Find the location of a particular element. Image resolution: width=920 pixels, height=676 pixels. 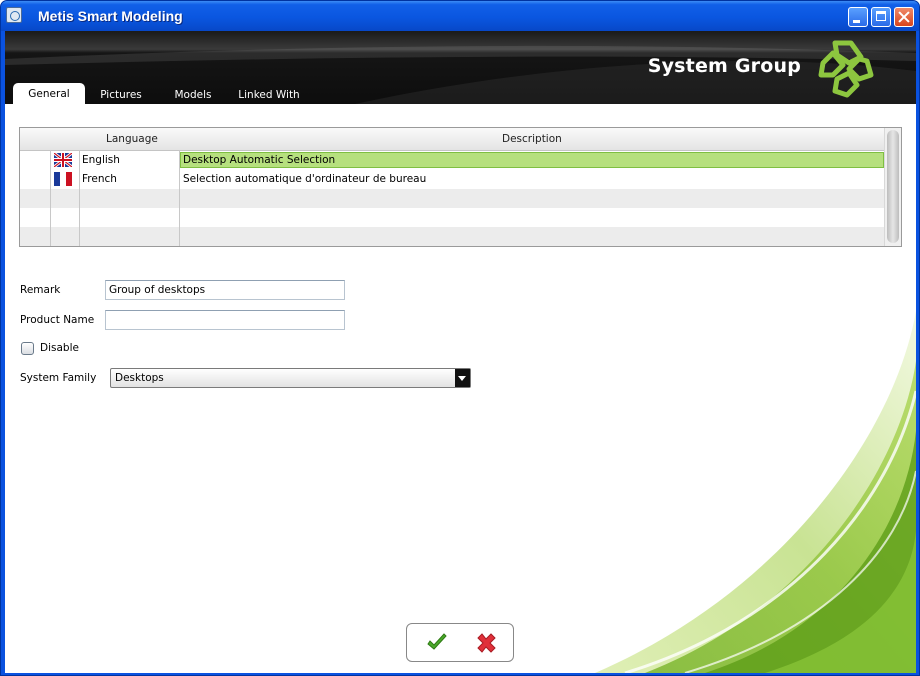

check-icon is located at coordinates (437, 641).